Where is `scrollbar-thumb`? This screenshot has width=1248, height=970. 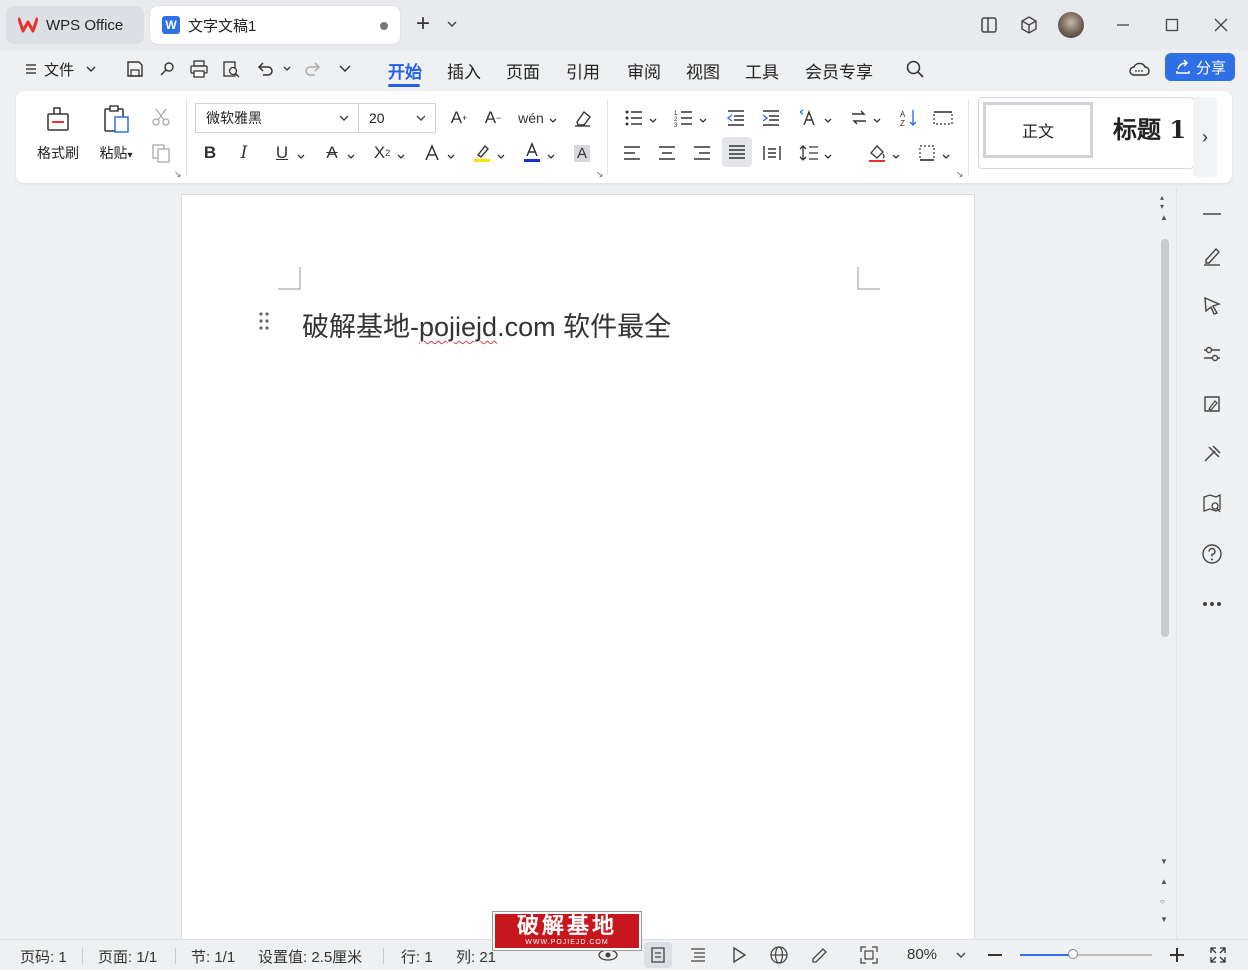
scrollbar-thumb is located at coordinates (1165, 438).